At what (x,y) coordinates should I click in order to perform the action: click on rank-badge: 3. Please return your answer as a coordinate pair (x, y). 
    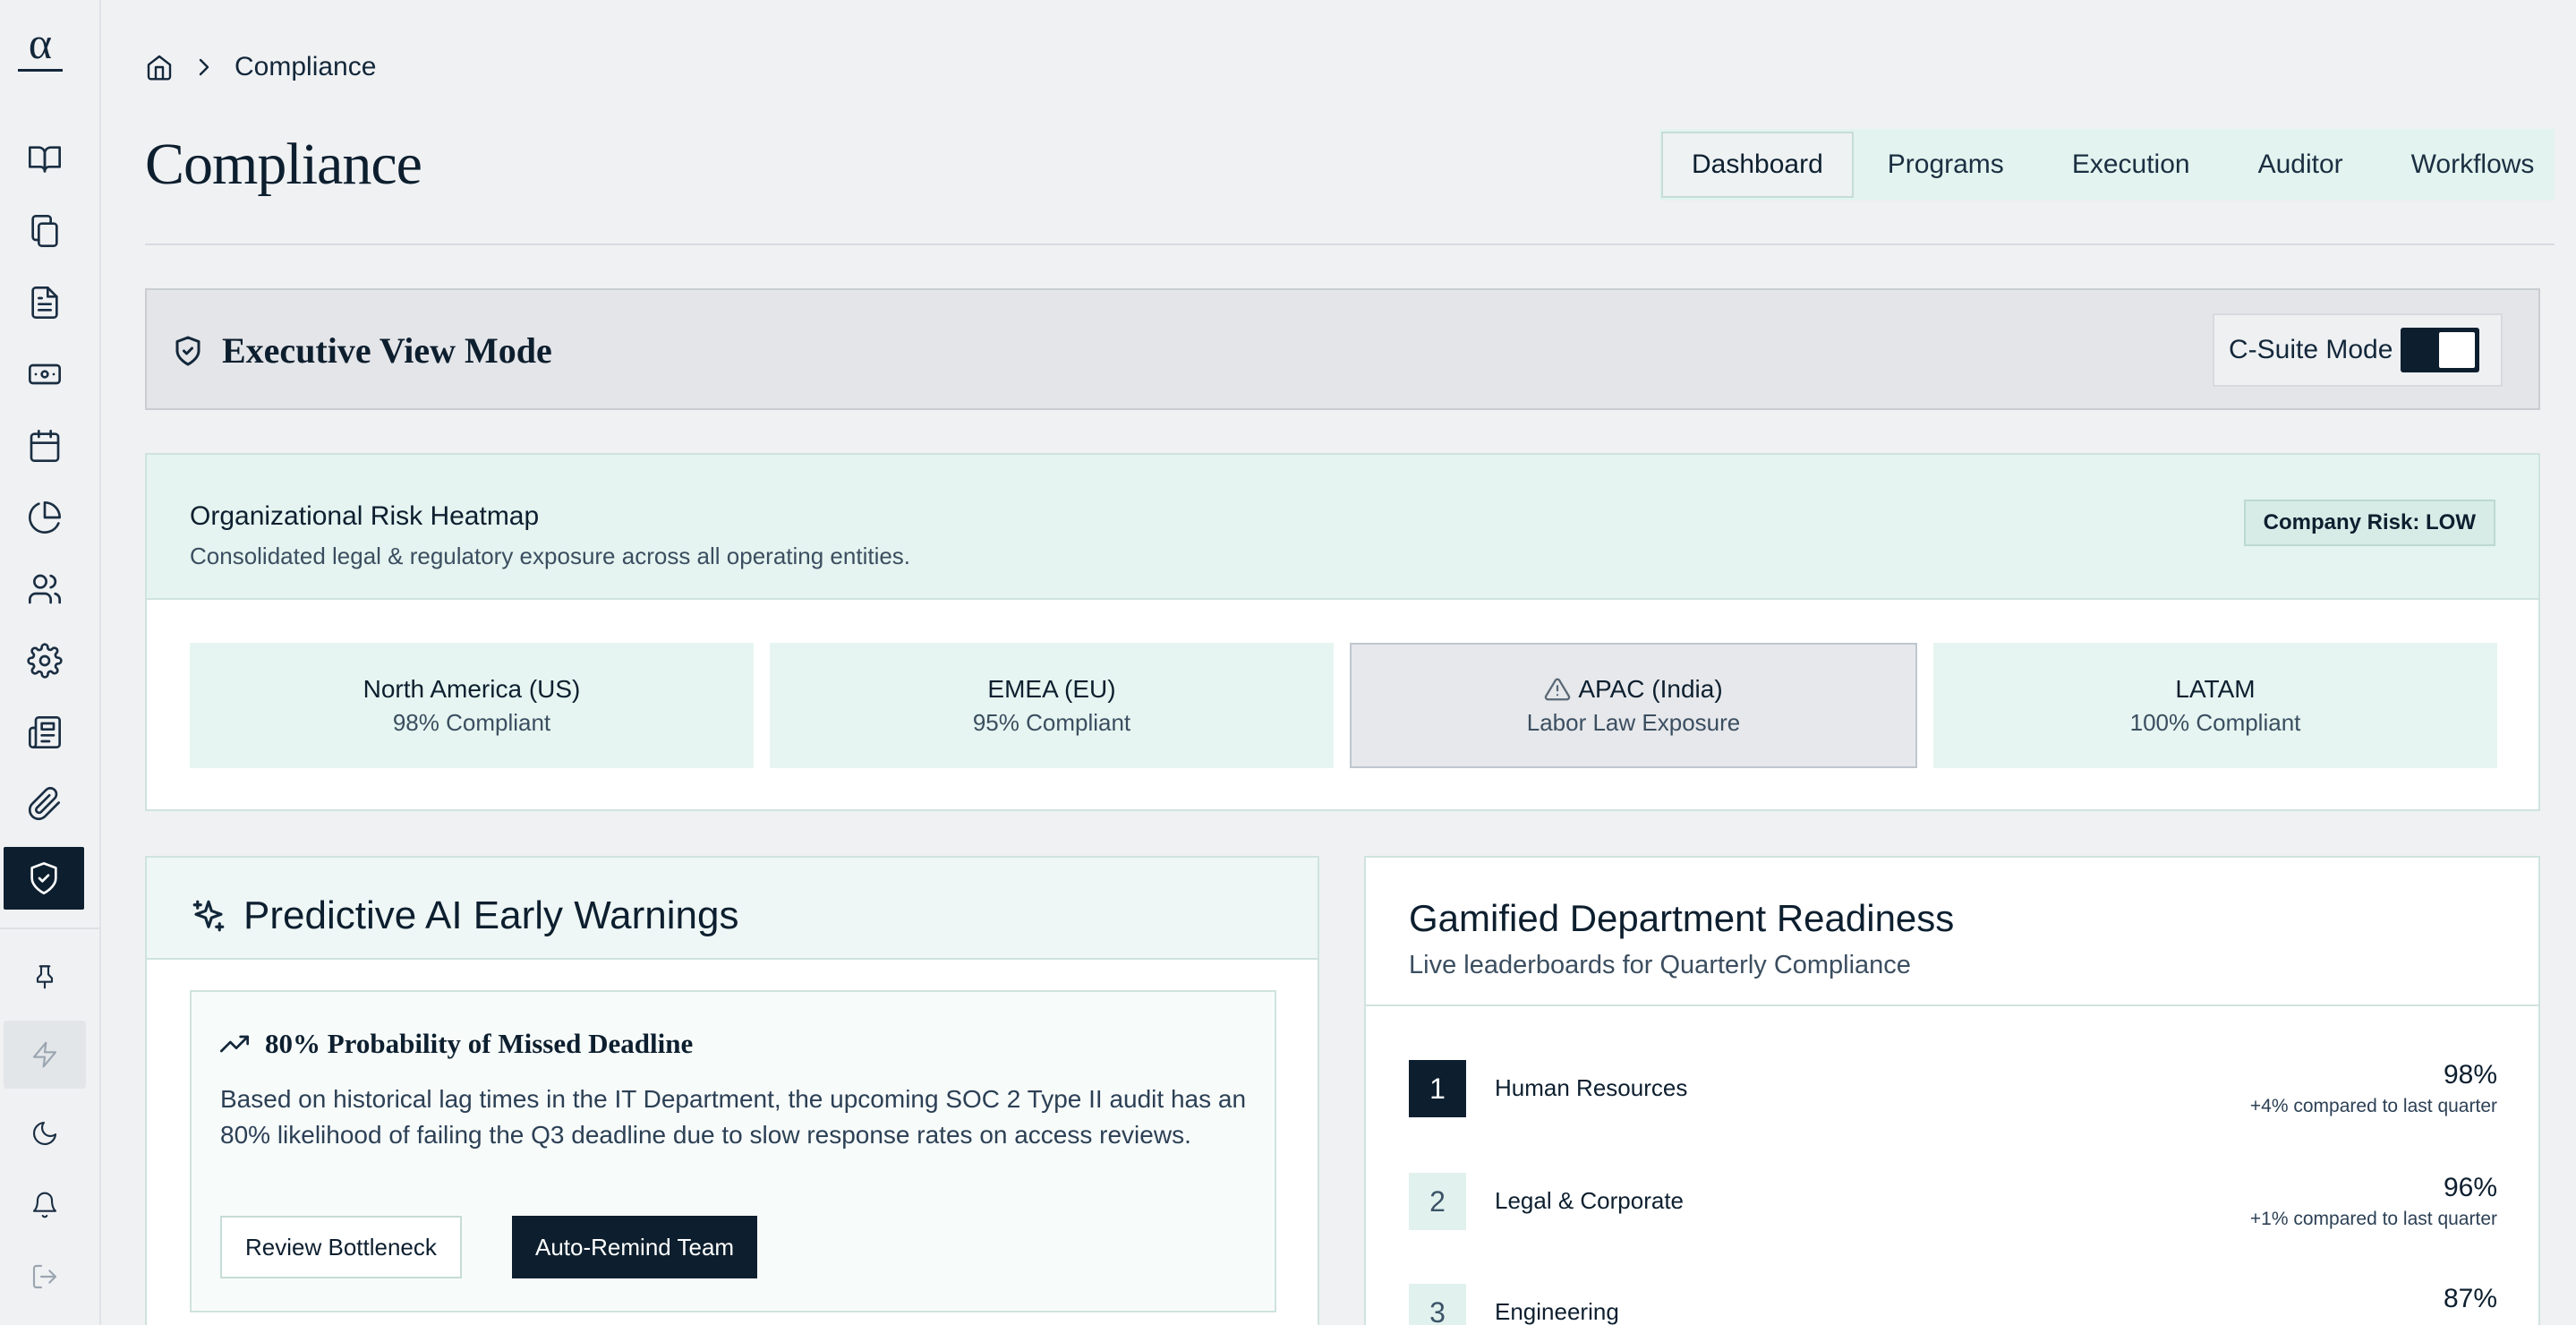
    Looking at the image, I should click on (1437, 1304).